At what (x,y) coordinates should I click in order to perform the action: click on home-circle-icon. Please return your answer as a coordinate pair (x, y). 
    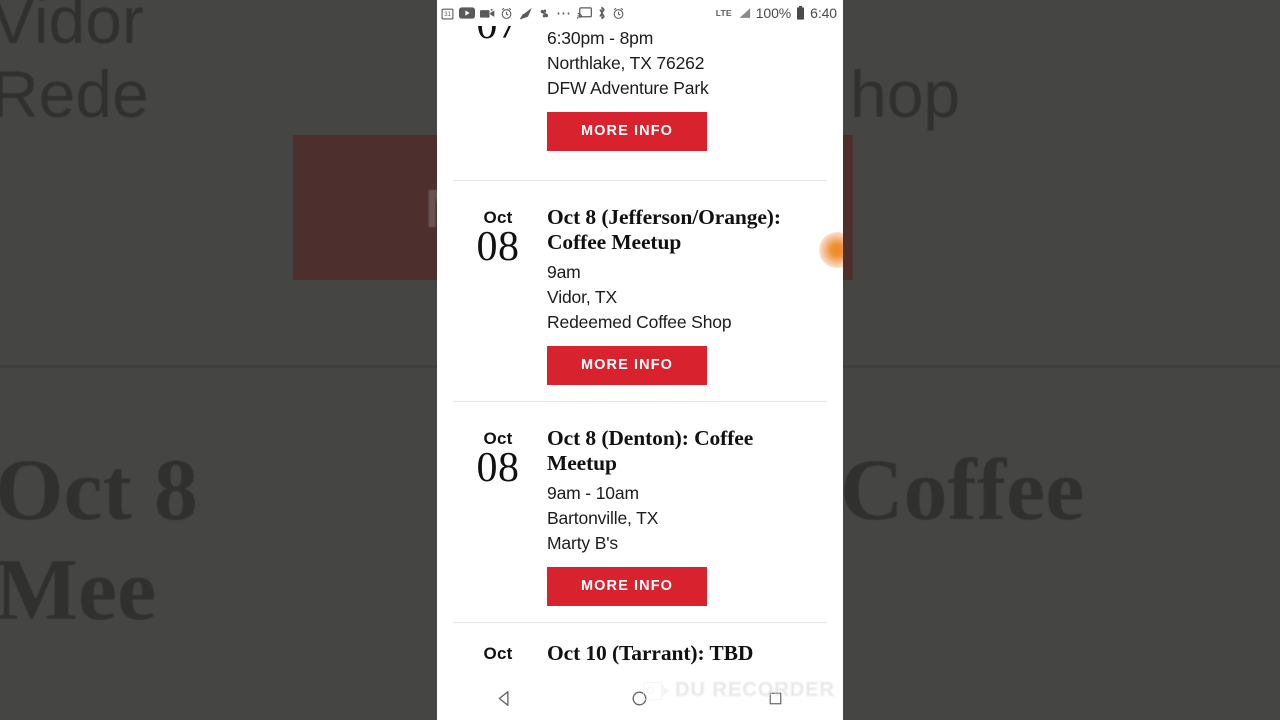
    Looking at the image, I should click on (640, 698).